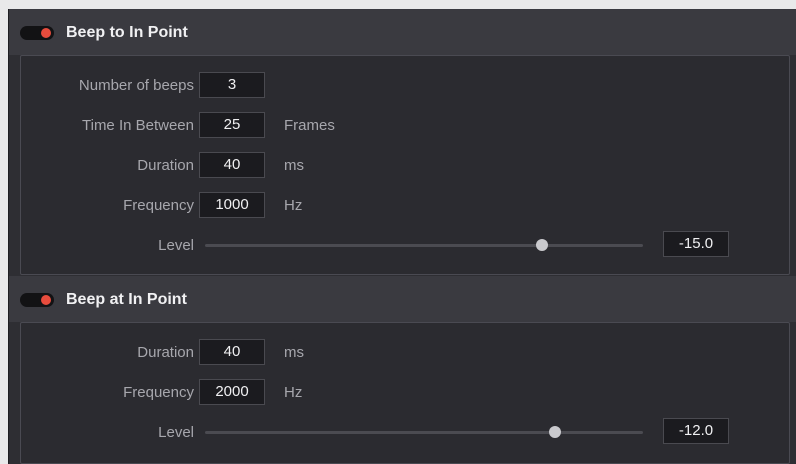  Describe the element at coordinates (37, 33) in the screenshot. I see `beep-to-in-point-toggle` at that location.